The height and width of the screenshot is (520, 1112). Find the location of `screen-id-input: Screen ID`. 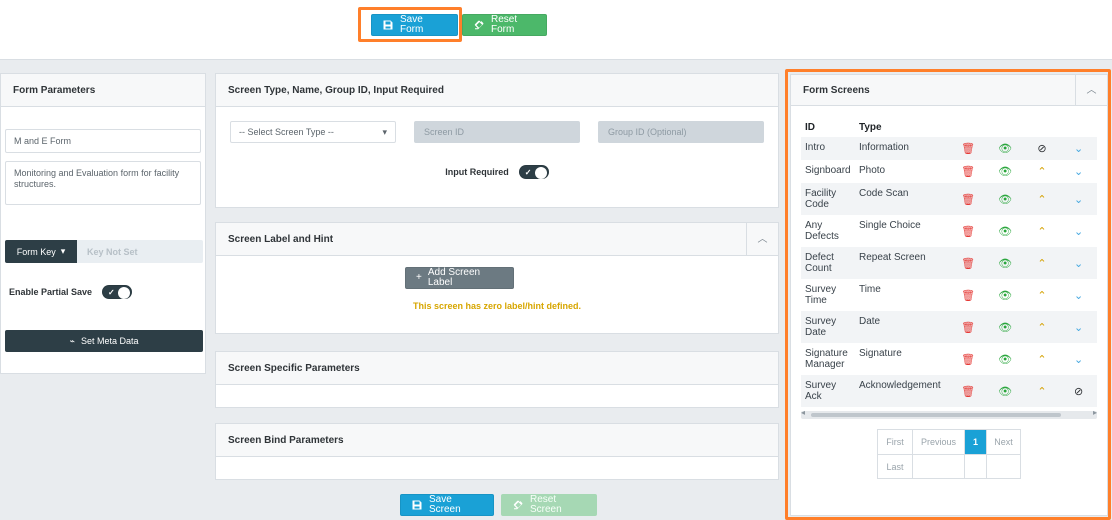

screen-id-input: Screen ID is located at coordinates (497, 132).